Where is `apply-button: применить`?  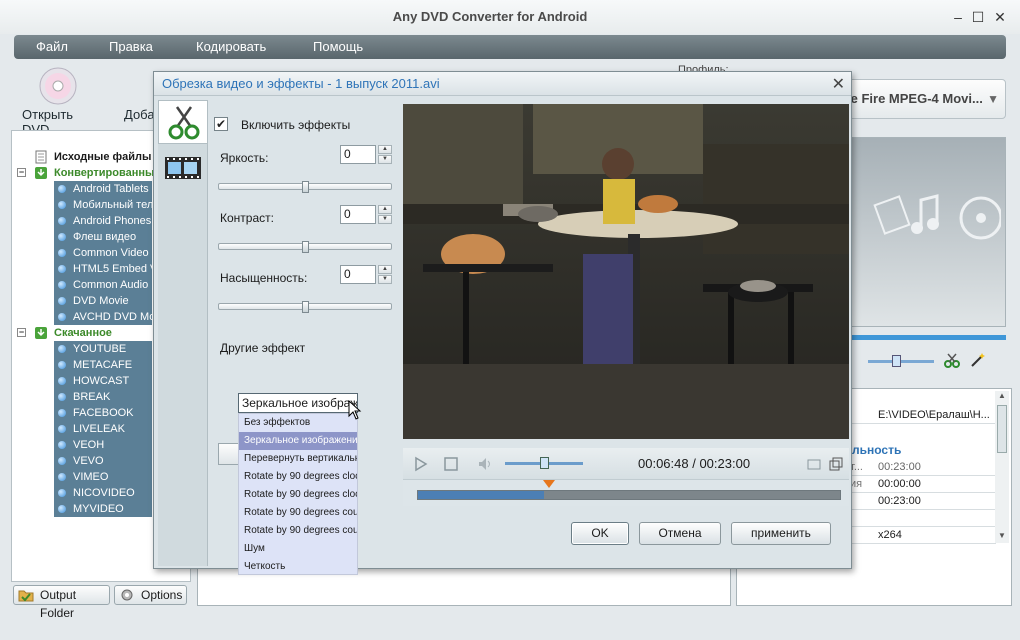
apply-button: применить is located at coordinates (781, 533).